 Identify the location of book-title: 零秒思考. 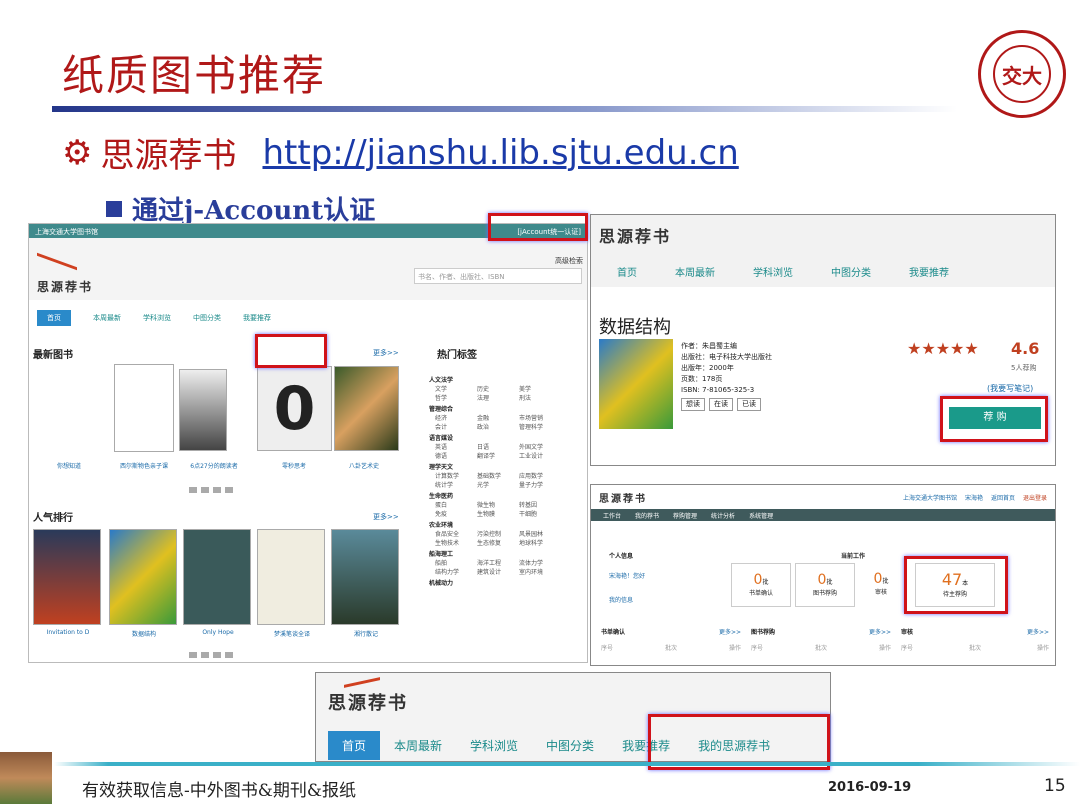
(294, 465).